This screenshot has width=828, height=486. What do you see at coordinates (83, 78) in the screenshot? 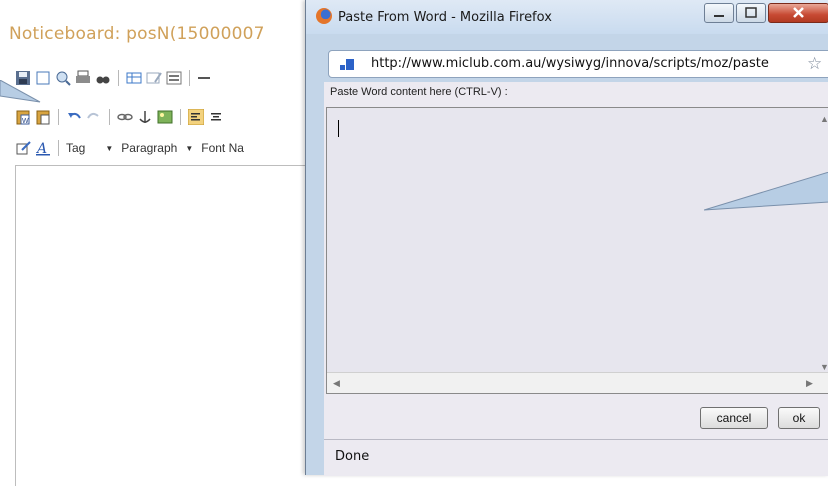
I see `print-icon` at bounding box center [83, 78].